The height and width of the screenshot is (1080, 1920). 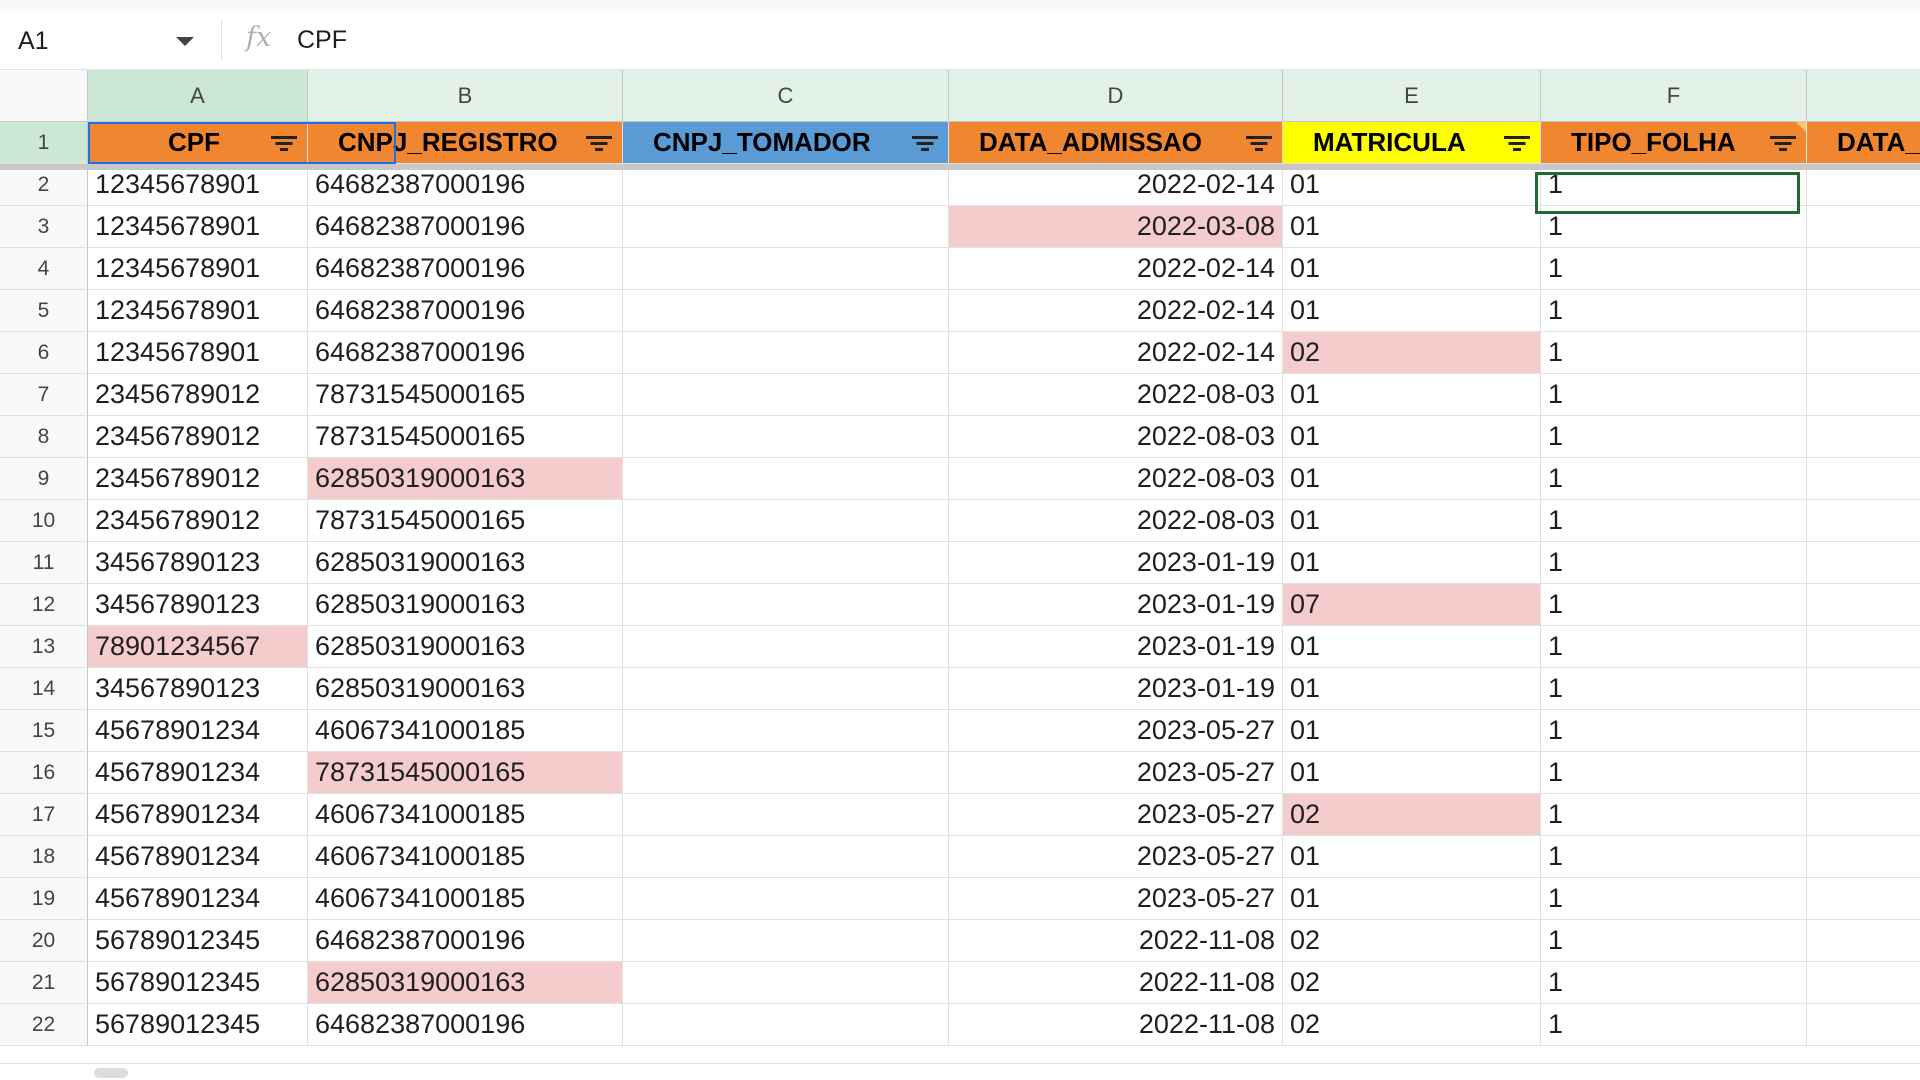 I want to click on row-header-22: 22, so click(x=44, y=1025).